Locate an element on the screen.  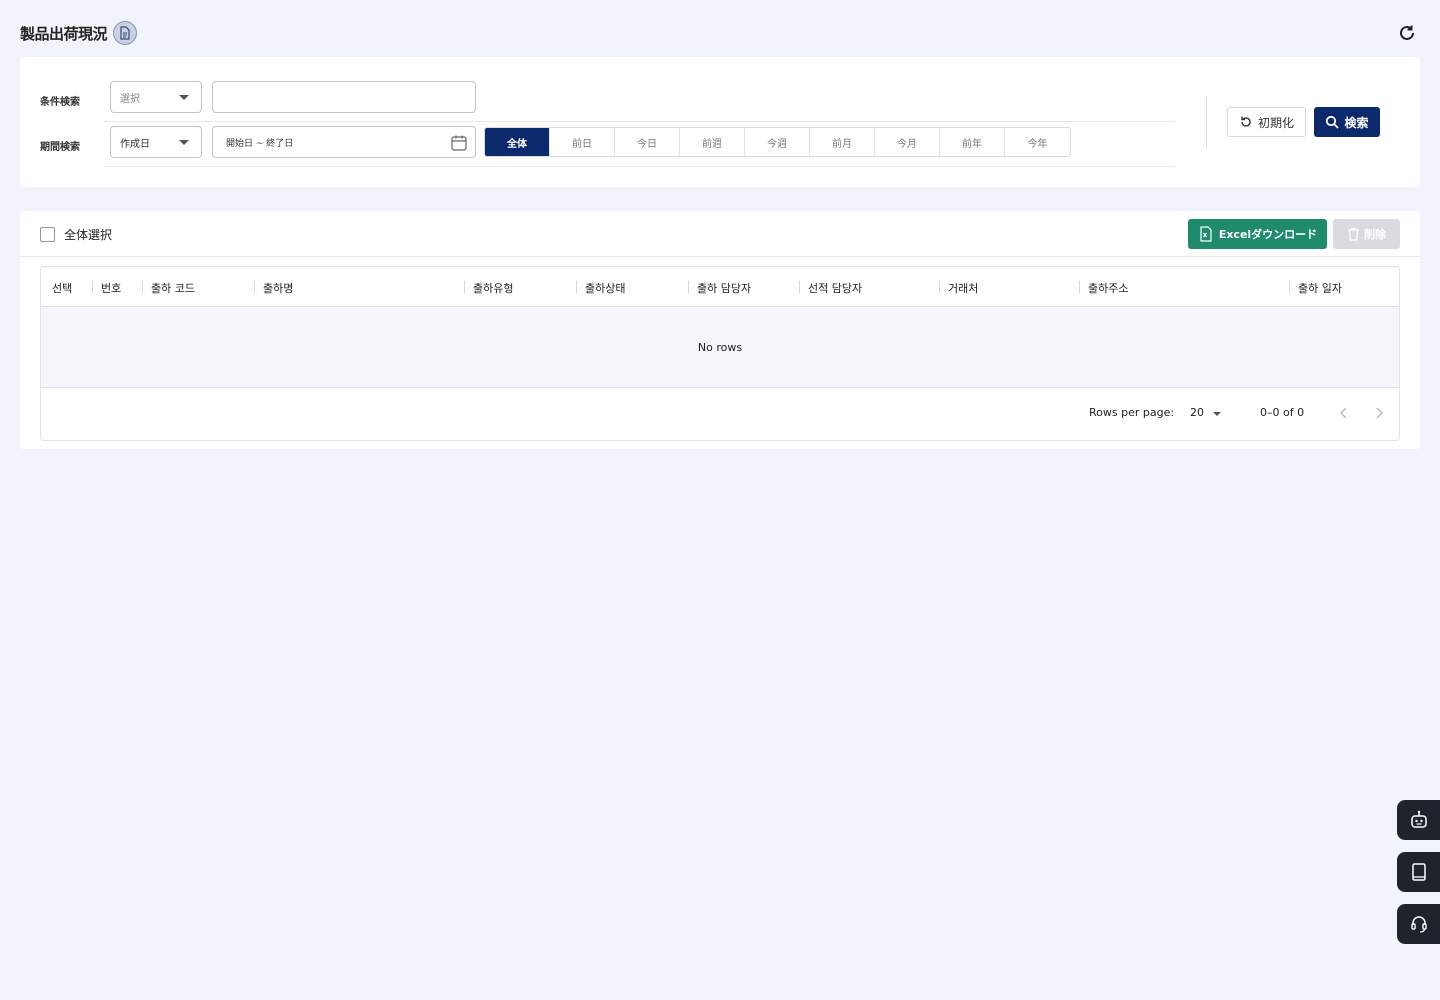
period-select: 作成日 is located at coordinates (156, 142).